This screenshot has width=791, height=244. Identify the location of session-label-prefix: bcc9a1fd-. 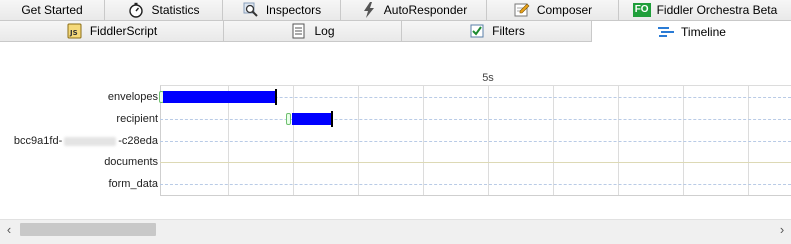
(38, 141).